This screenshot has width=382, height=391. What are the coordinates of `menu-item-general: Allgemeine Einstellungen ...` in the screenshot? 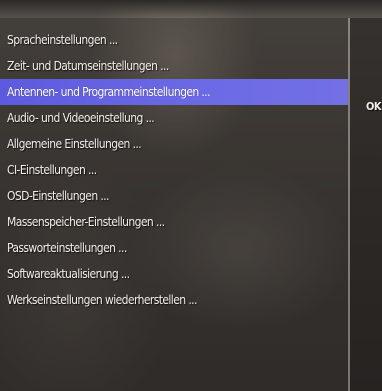 It's located at (174, 144).